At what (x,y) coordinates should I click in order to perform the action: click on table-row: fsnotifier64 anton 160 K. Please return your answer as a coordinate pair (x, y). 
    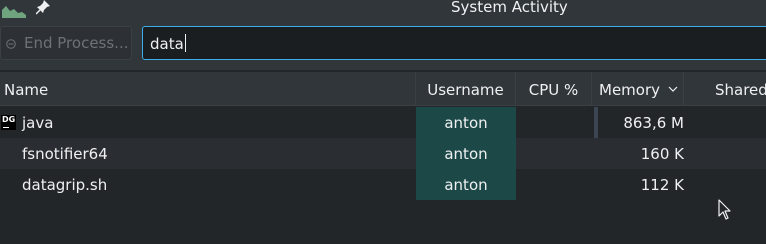
    Looking at the image, I should click on (383, 153).